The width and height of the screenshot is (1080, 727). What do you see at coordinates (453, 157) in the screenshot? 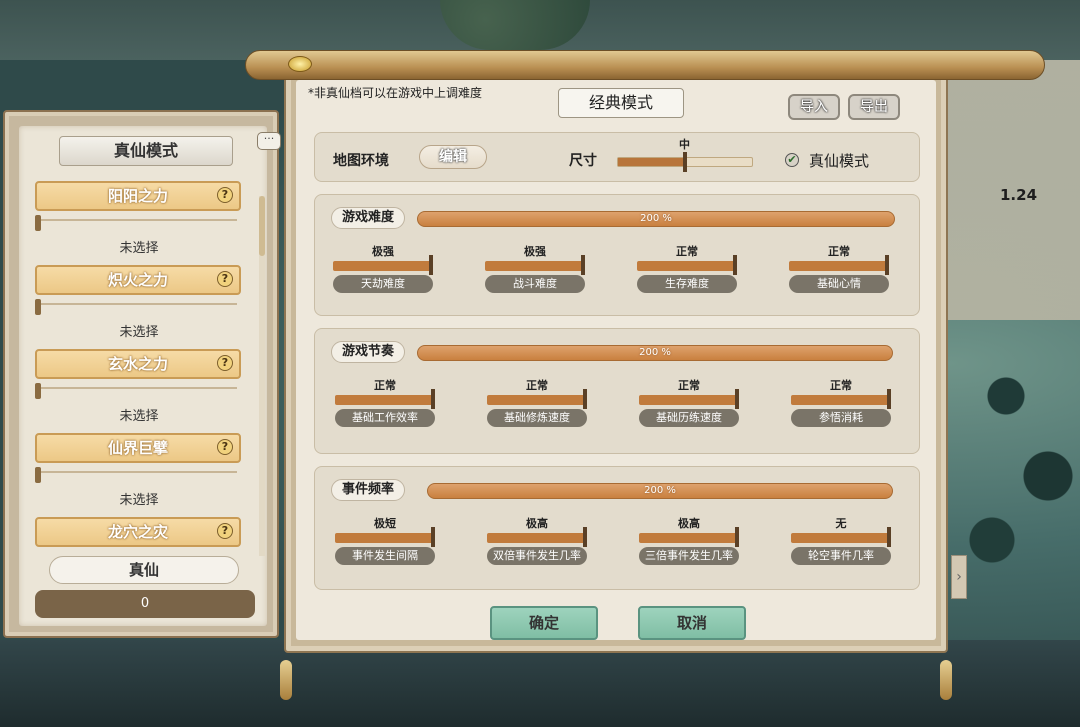
I see `edit-map-button: 编辑` at bounding box center [453, 157].